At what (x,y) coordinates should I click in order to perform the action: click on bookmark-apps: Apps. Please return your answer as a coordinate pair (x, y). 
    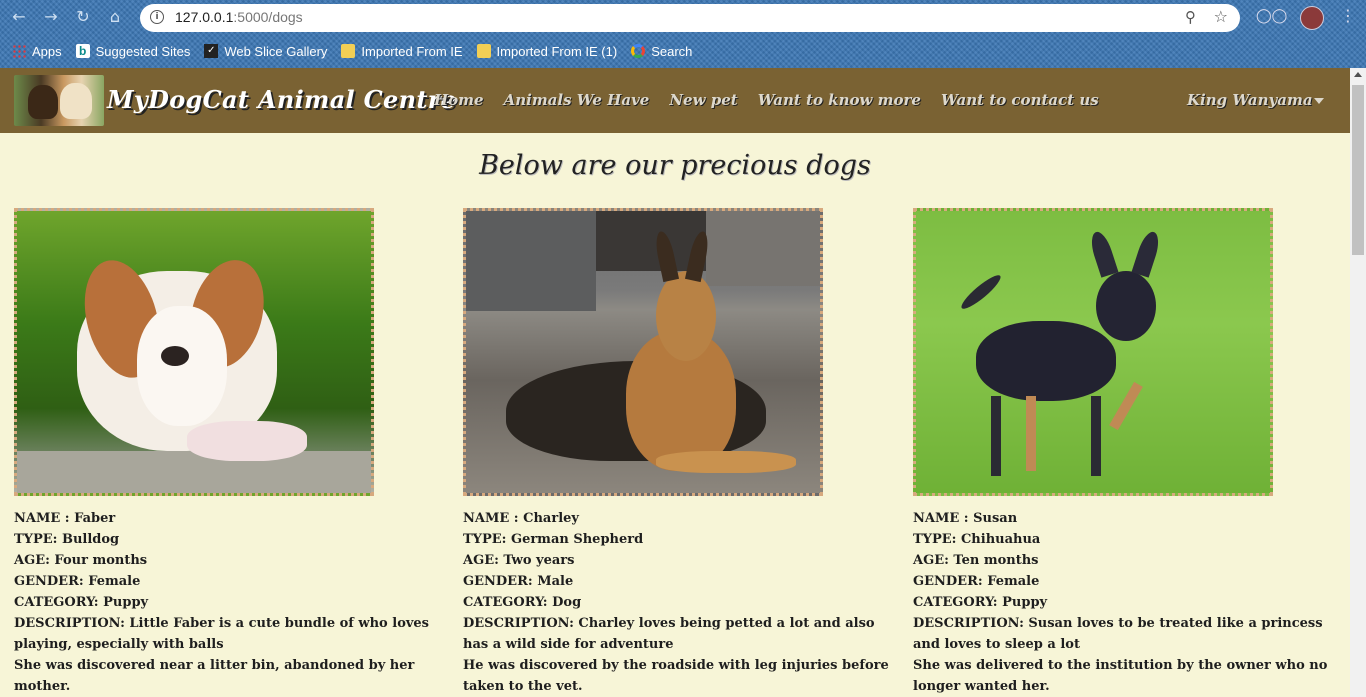
    Looking at the image, I should click on (37, 51).